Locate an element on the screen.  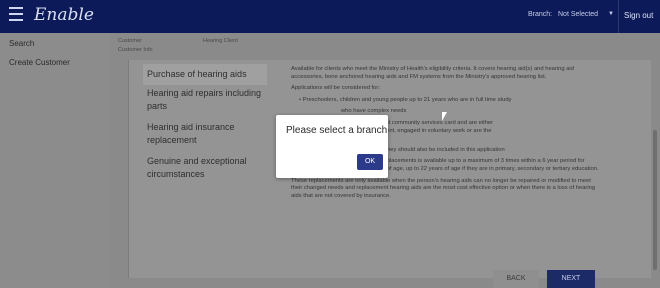
sign-out-button: Sign out is located at coordinates (638, 15).